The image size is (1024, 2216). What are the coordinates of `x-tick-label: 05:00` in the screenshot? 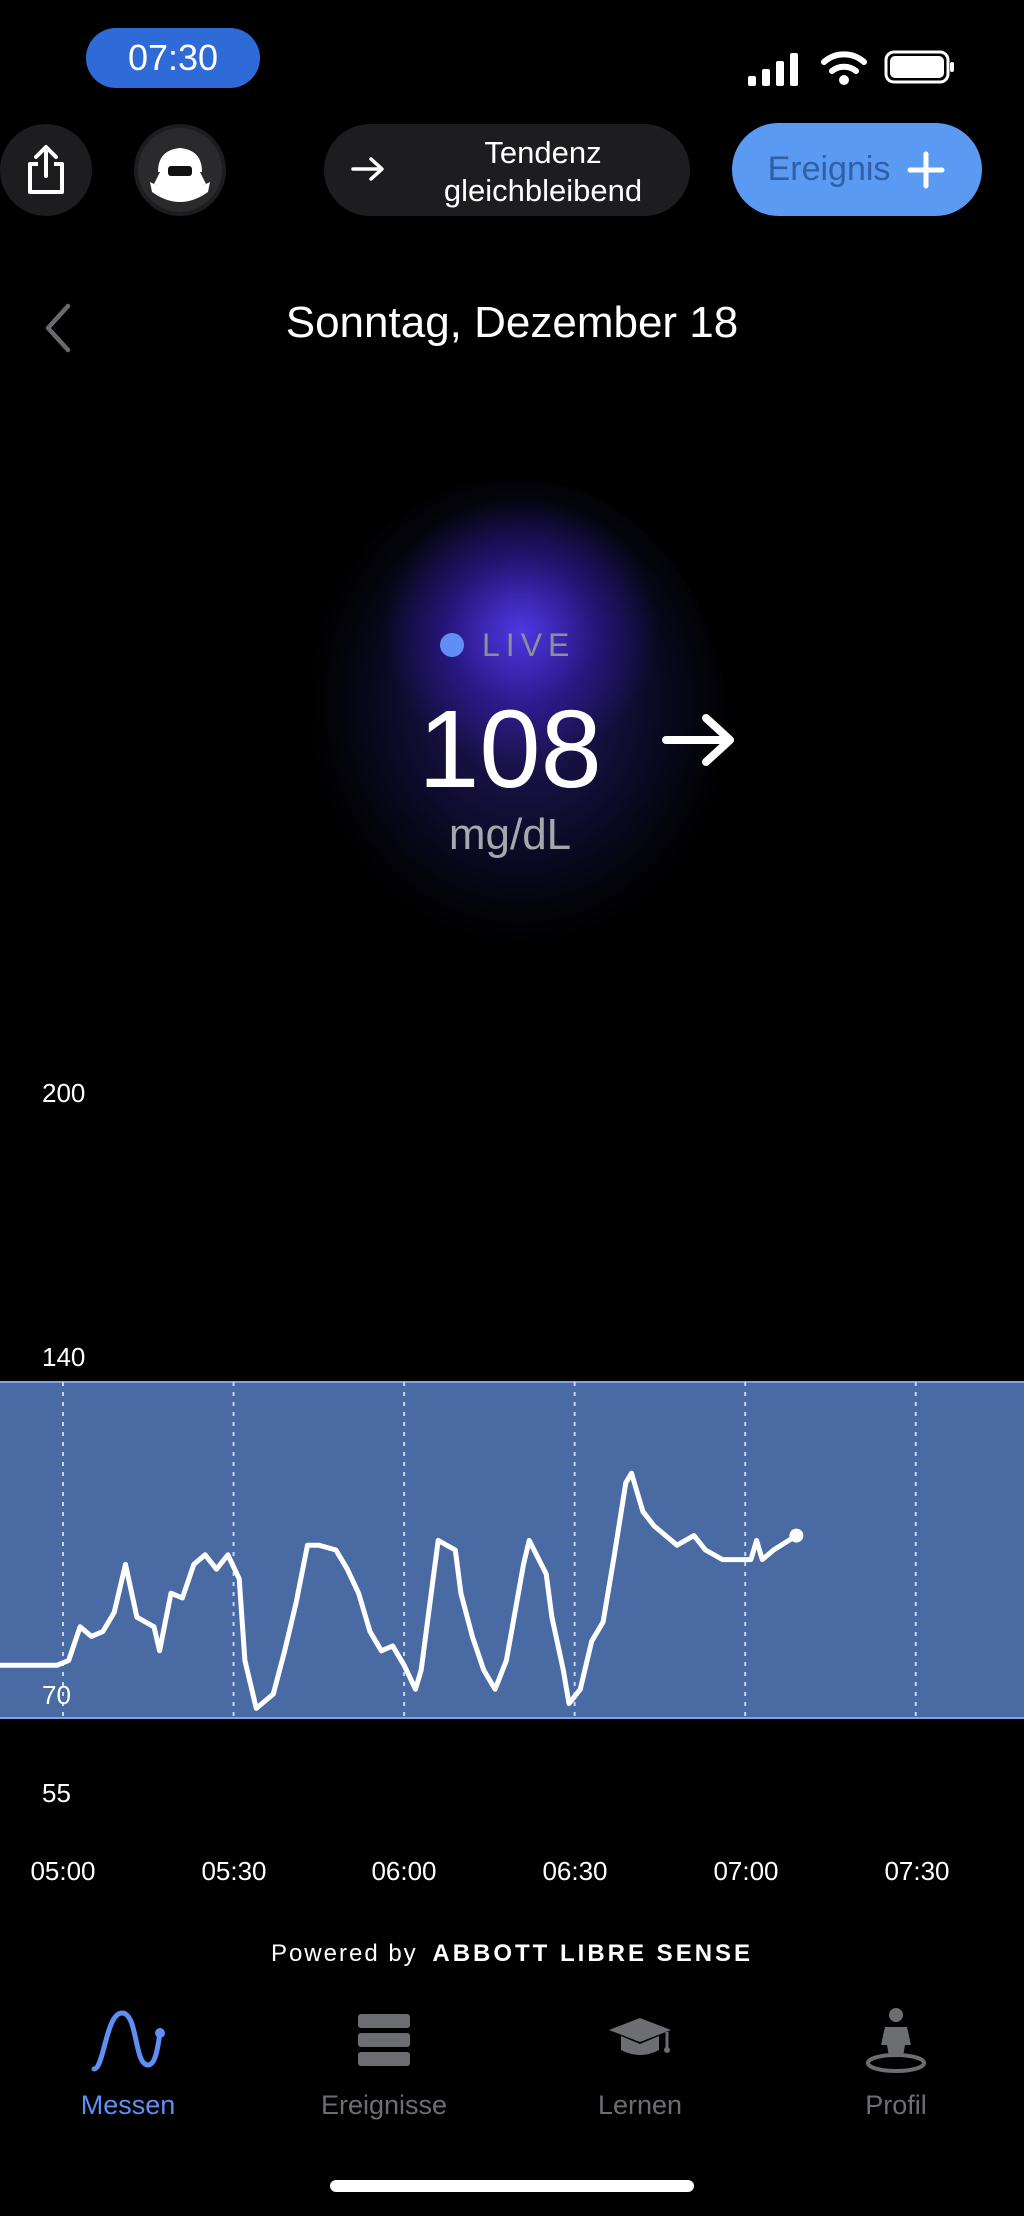 It's located at (63, 1871).